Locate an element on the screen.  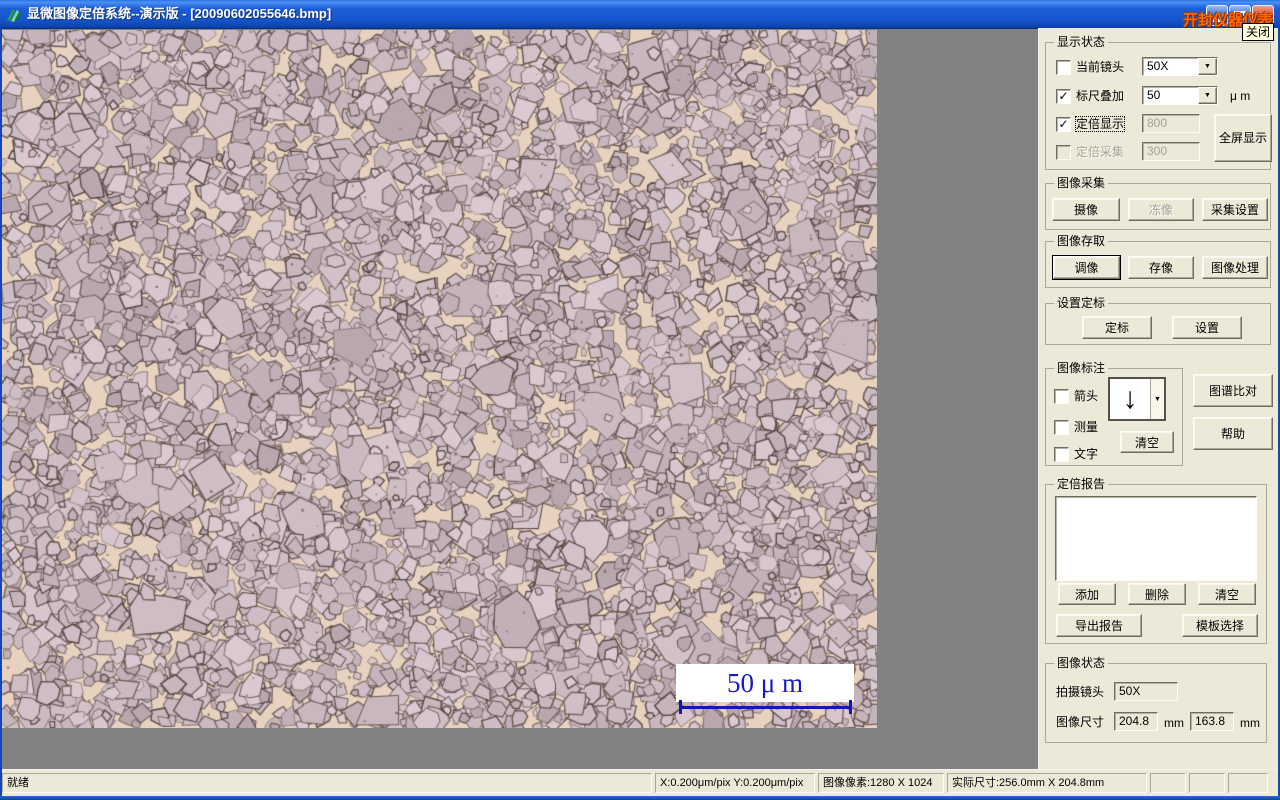
atlas-compare-button: 图谱比对 is located at coordinates (1233, 390).